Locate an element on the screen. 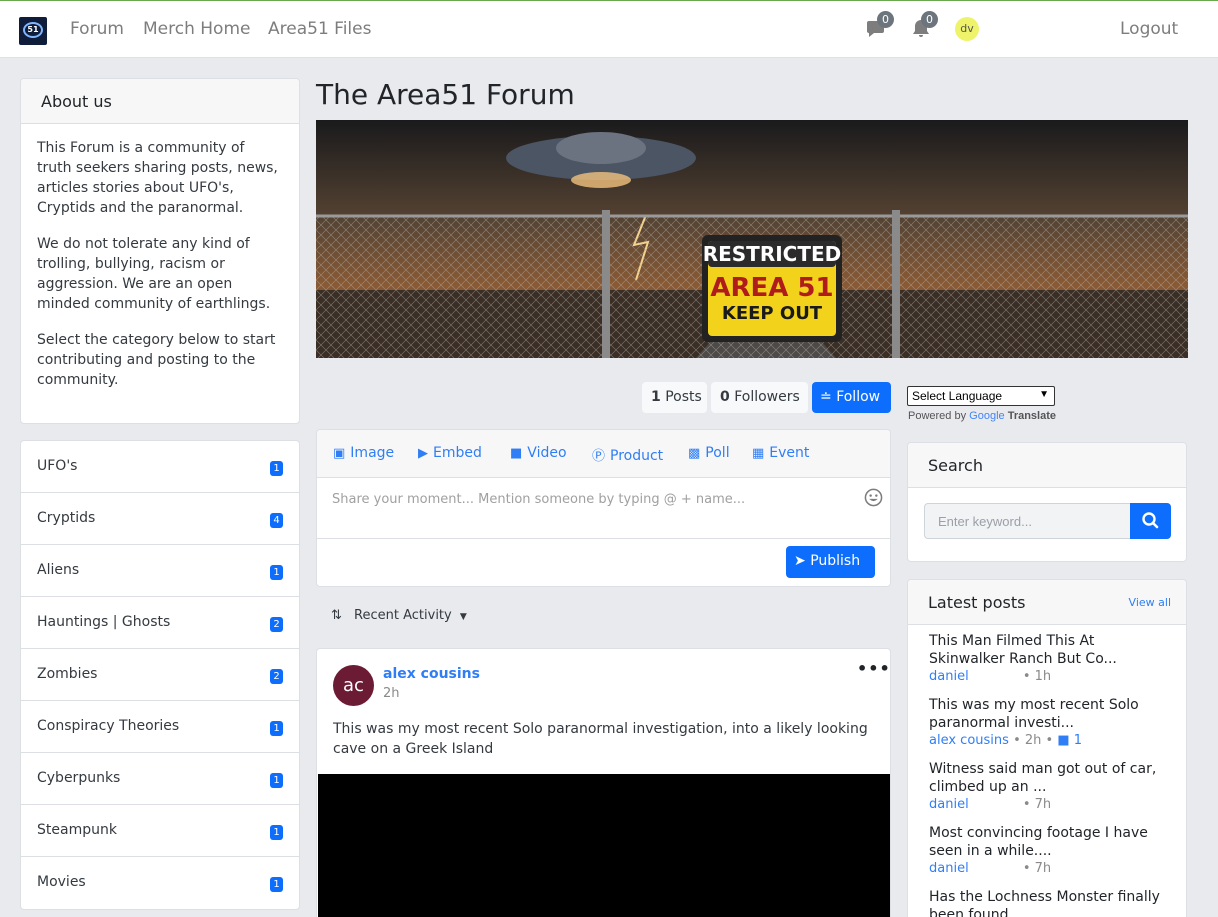  powered-by-label: Powered by is located at coordinates (937, 416).